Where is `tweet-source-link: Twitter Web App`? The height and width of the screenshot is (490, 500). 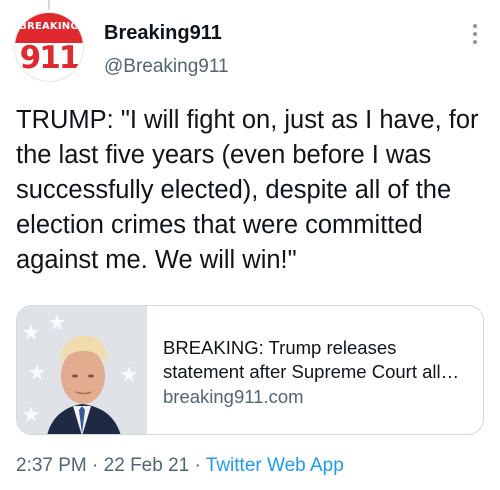 tweet-source-link: Twitter Web App is located at coordinates (275, 465).